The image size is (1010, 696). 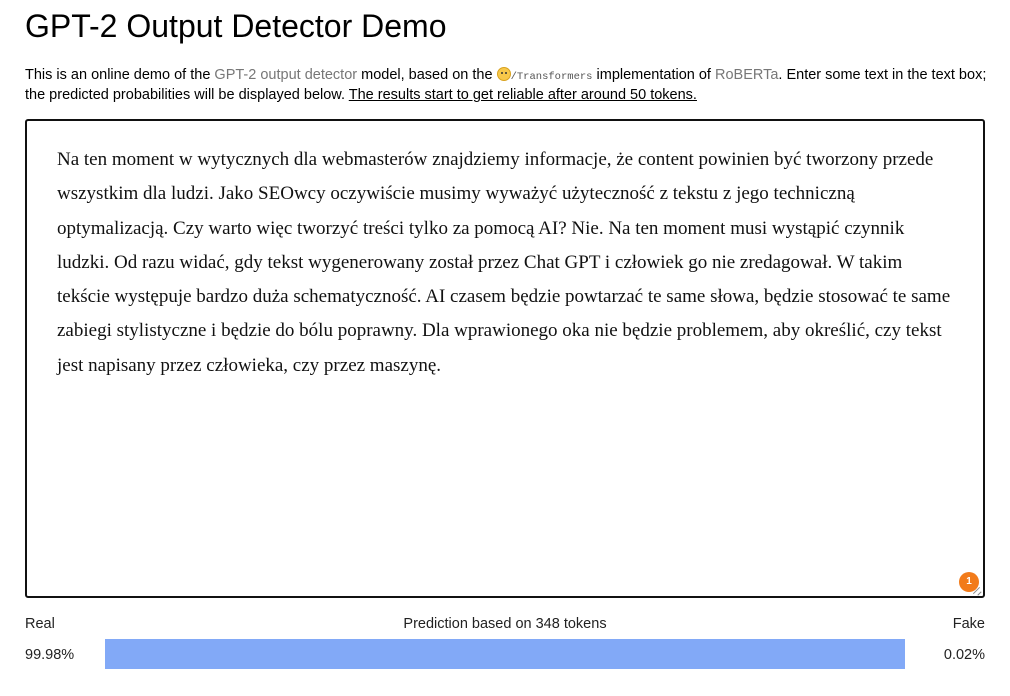 What do you see at coordinates (503, 74) in the screenshot?
I see `hugging-face-icon` at bounding box center [503, 74].